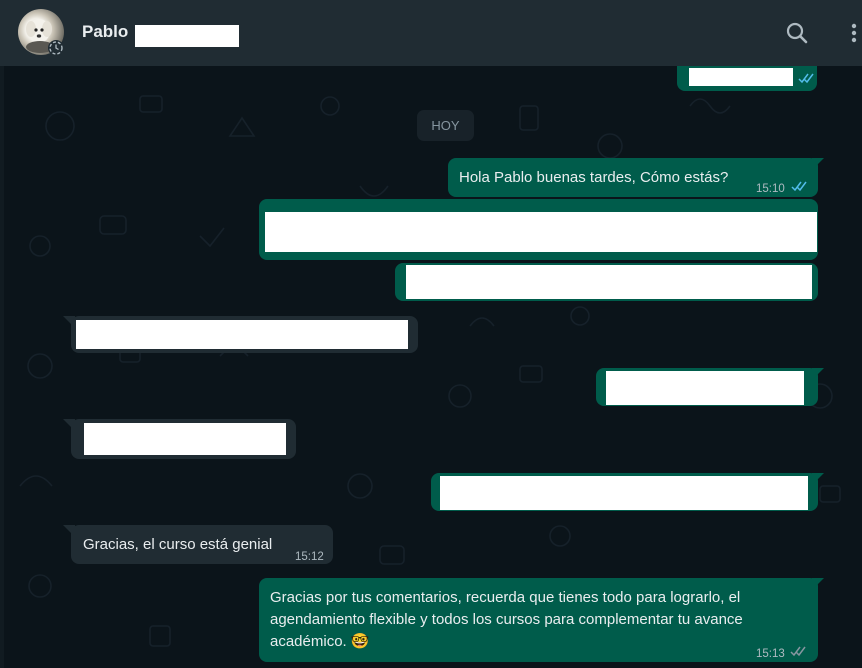  Describe the element at coordinates (178, 544) in the screenshot. I see `message-text: Gracias, el curso está genial` at that location.